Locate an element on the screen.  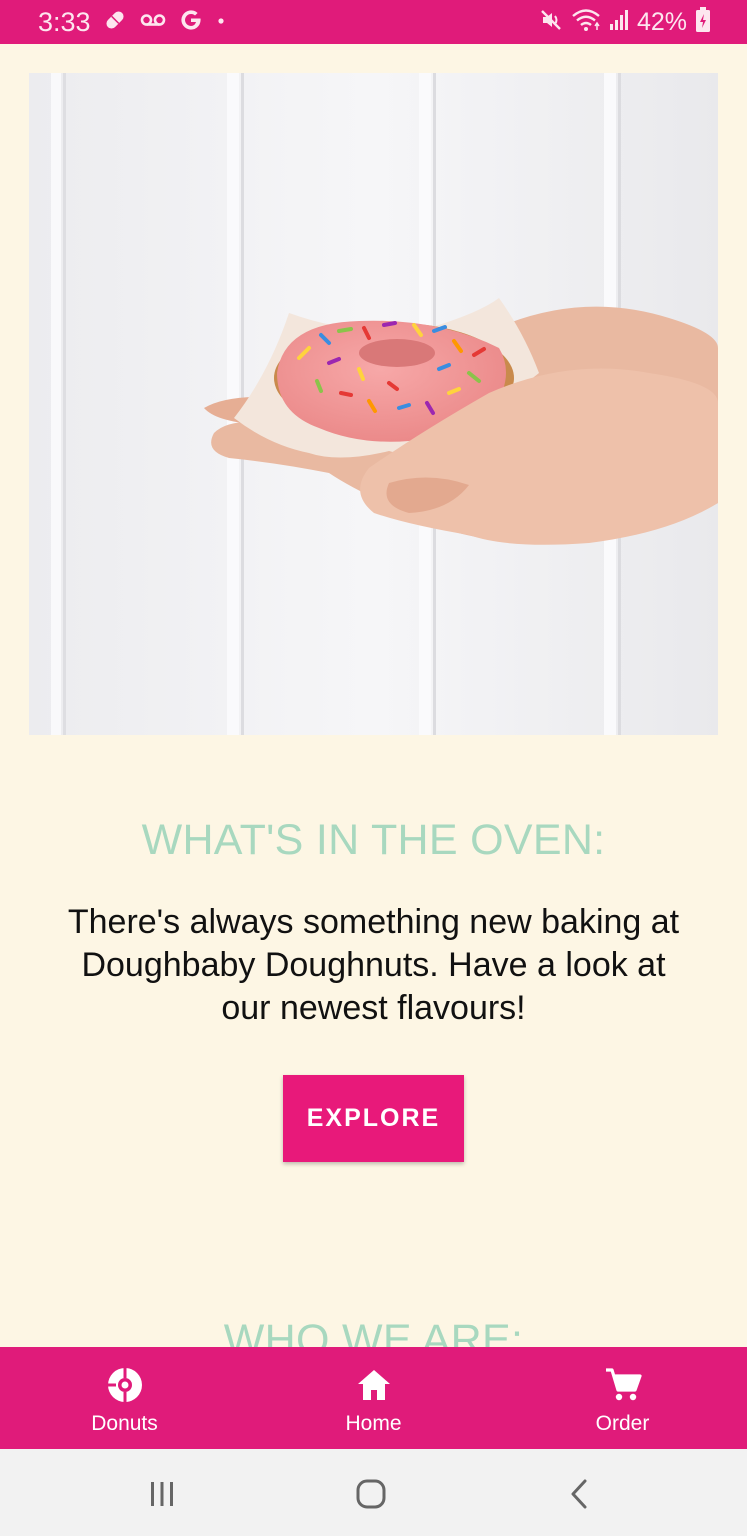
google-icon is located at coordinates (191, 22).